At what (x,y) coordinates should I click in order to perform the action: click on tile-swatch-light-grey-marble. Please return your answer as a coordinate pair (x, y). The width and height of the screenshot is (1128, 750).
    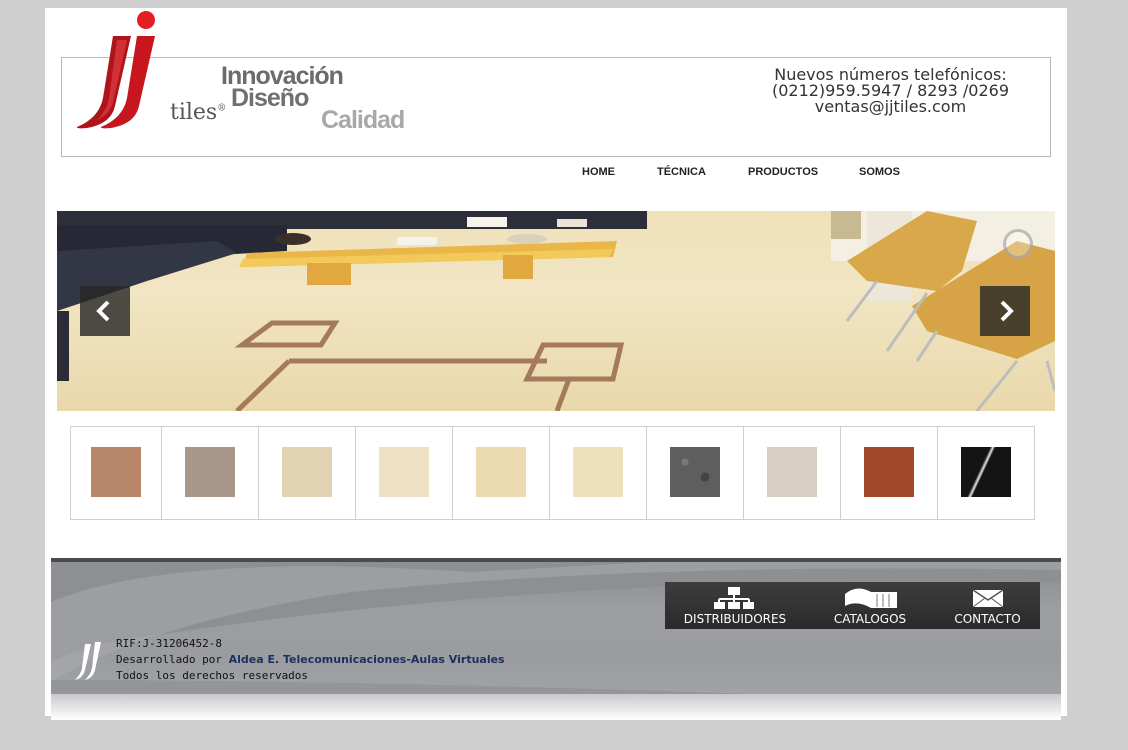
    Looking at the image, I should click on (792, 472).